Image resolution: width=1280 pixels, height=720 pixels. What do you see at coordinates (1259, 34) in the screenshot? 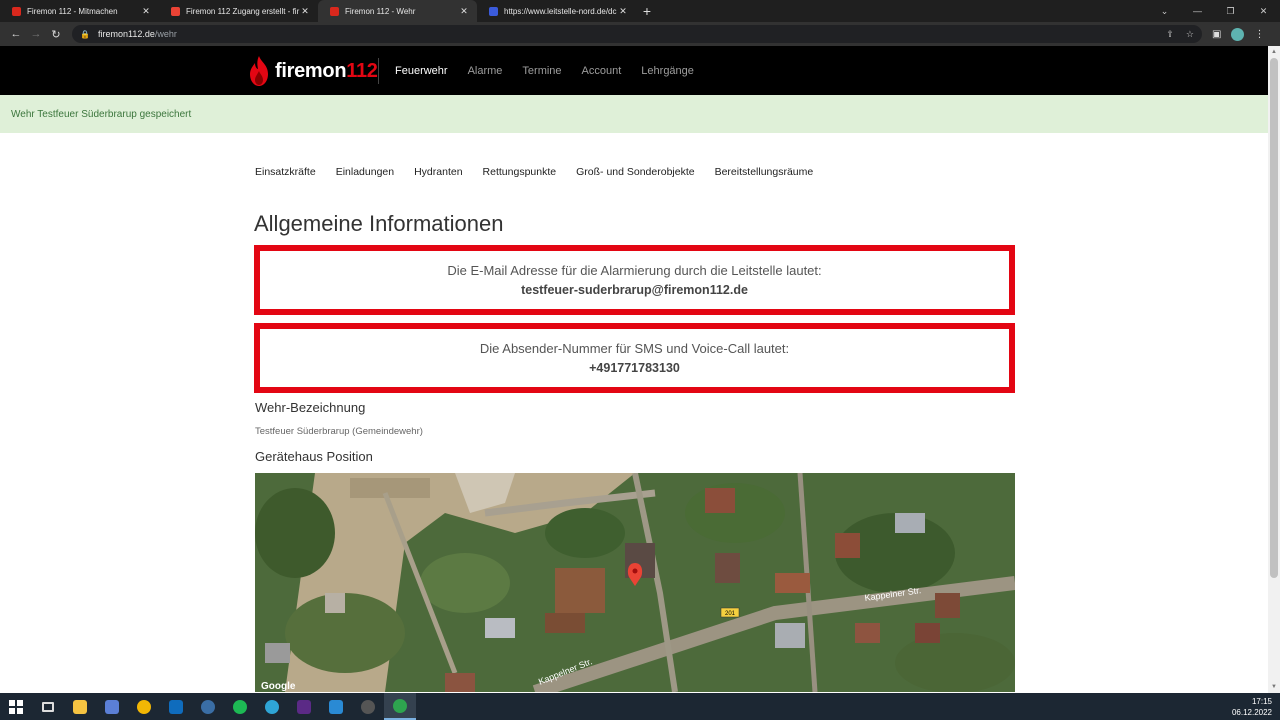
I see `menu-kebab-icon: ⋮` at bounding box center [1259, 34].